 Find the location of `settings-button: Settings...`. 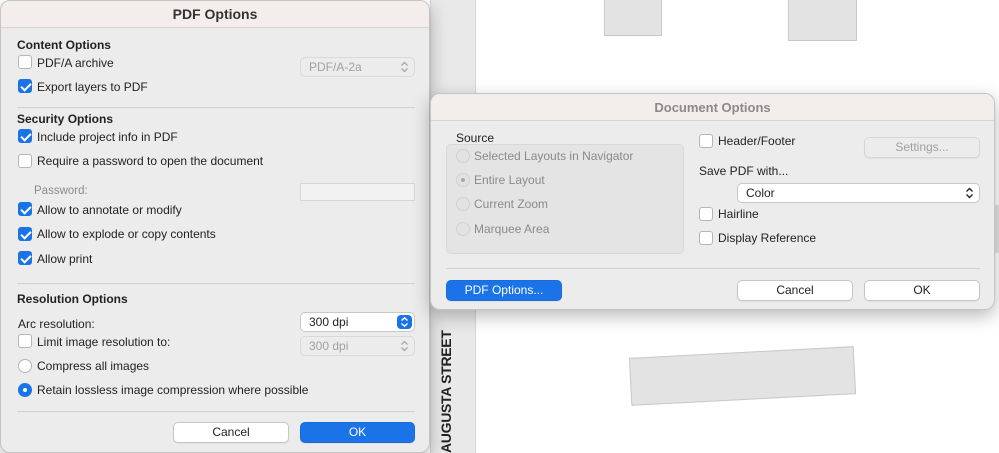

settings-button: Settings... is located at coordinates (922, 147).